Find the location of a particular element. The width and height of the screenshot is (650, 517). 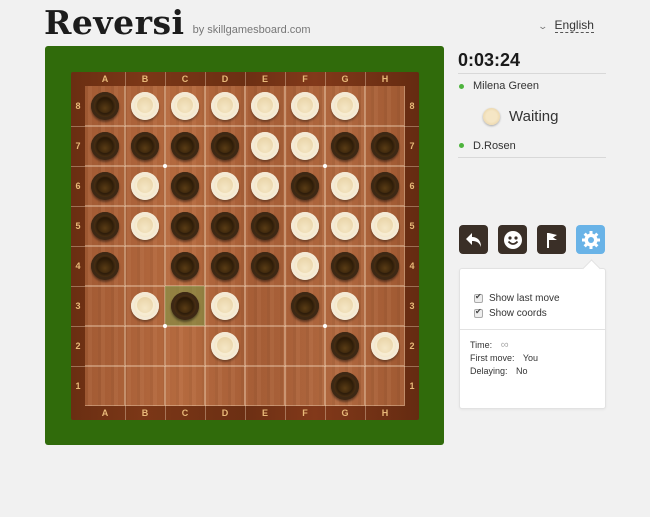

emoji-button is located at coordinates (512, 239).